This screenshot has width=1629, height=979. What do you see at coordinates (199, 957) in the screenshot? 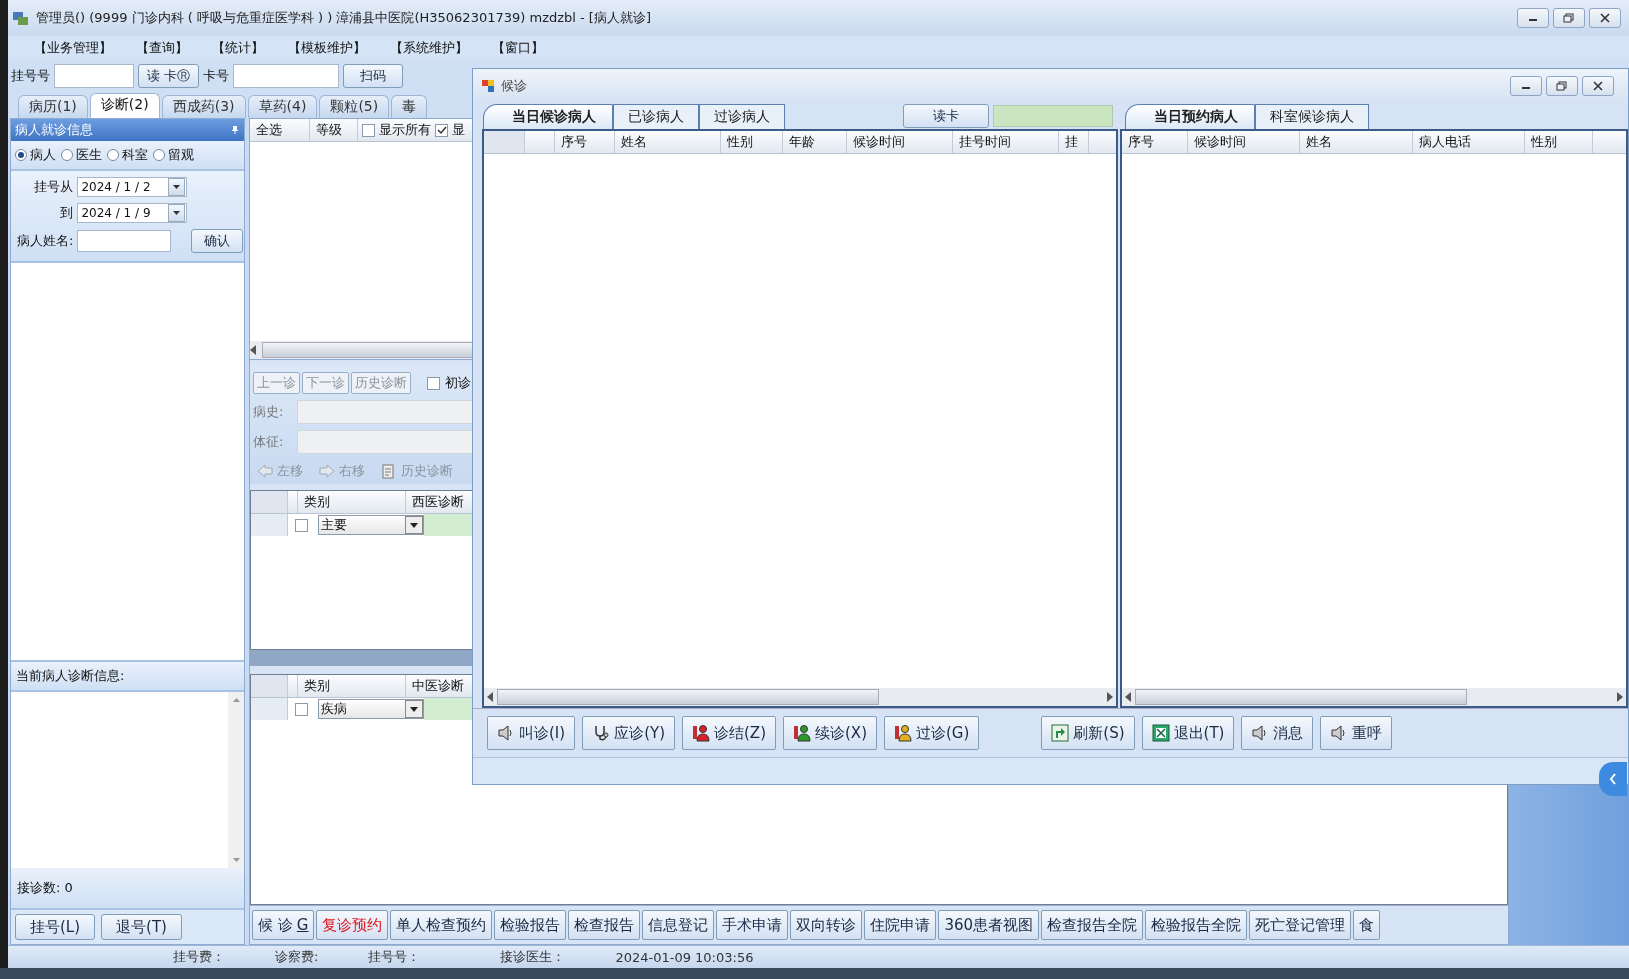
I see `status-text: 挂号费：` at bounding box center [199, 957].